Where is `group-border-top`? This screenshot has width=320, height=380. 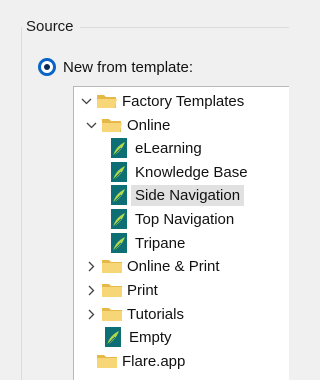
group-border-top is located at coordinates (182, 27).